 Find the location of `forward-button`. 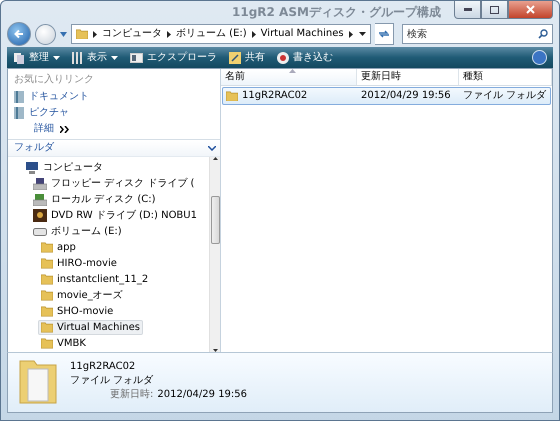

forward-button is located at coordinates (45, 34).